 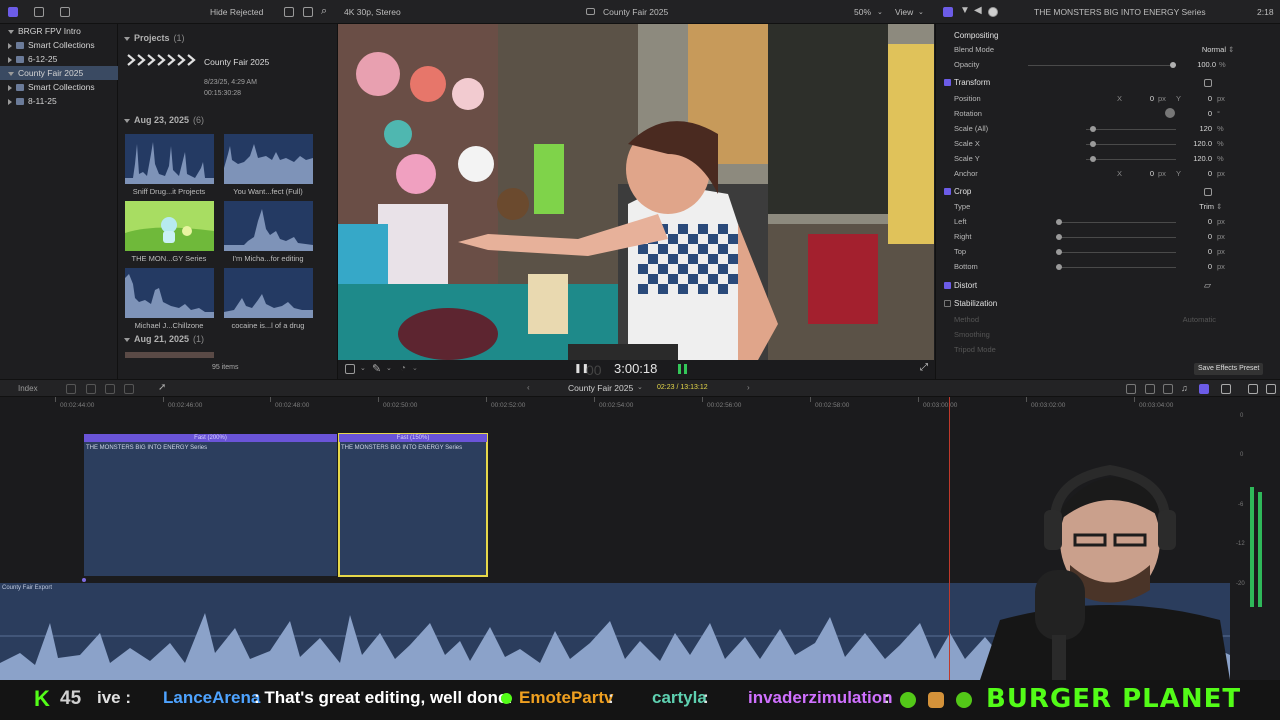 I want to click on aug21-section-header: Aug 21, 2025 (1), so click(x=164, y=339).